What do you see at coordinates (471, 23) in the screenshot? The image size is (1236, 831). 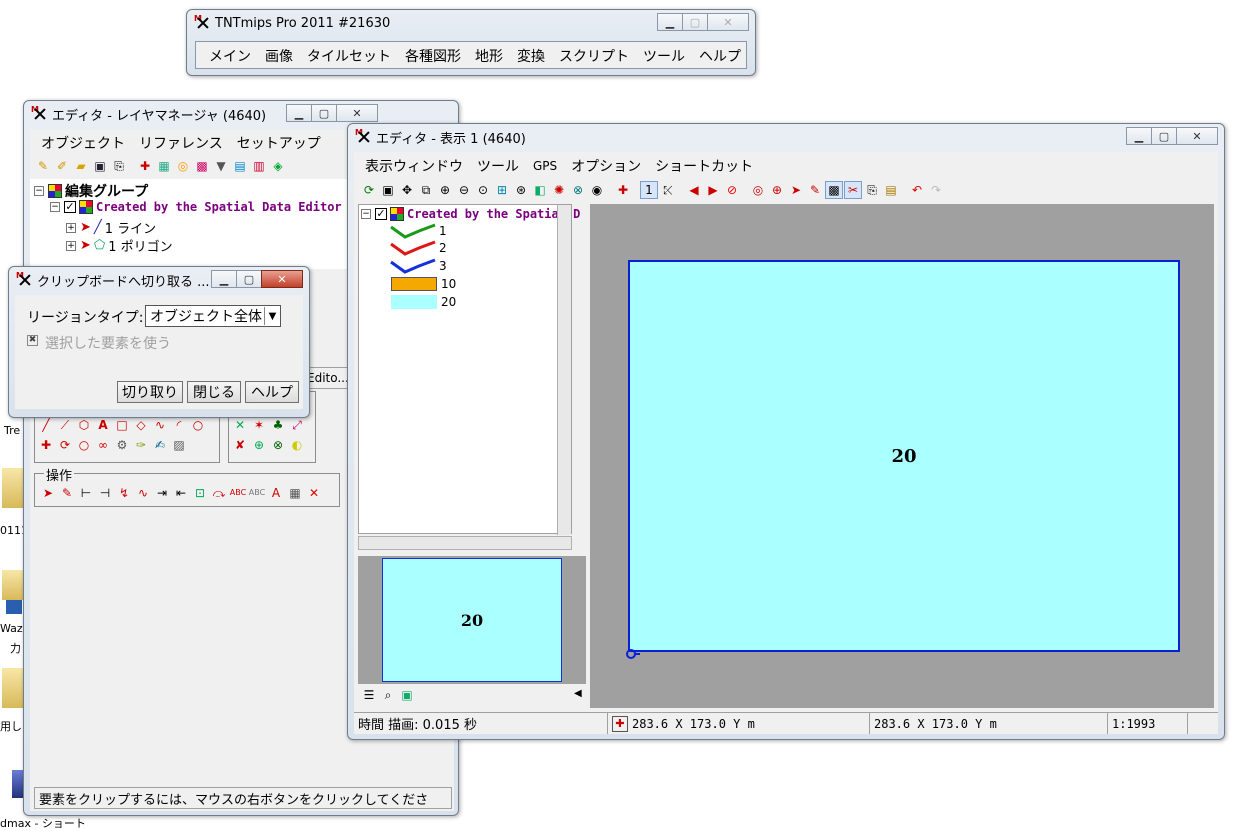 I see `main-titlebar: M TNTmips Pro 2011 #21630 ▁ ▢ ✕` at bounding box center [471, 23].